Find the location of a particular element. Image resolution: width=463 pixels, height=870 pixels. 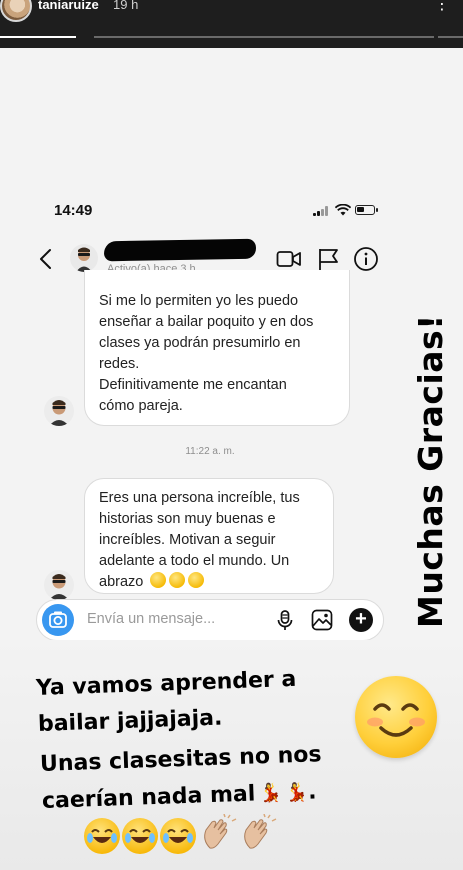

message-composer: + is located at coordinates (210, 620).